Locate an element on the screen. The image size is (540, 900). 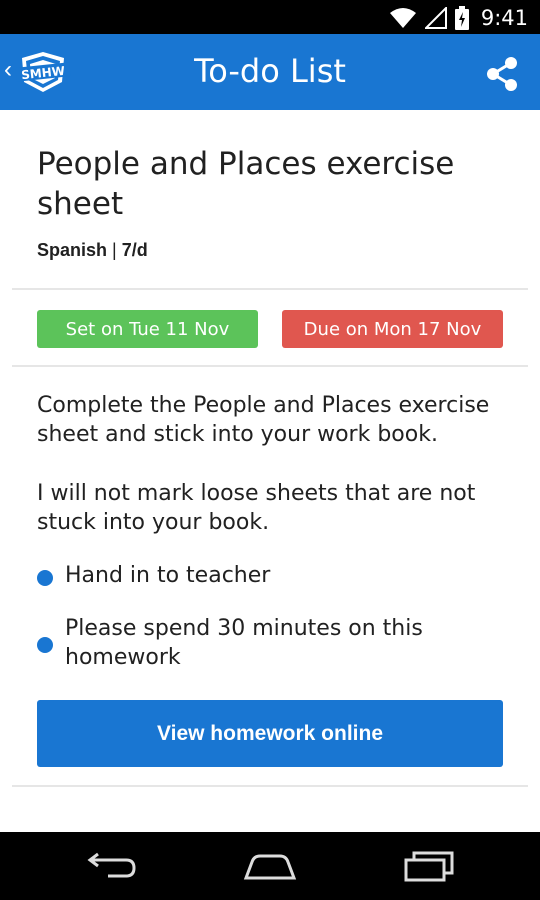
nav-back-button is located at coordinates (112, 866).